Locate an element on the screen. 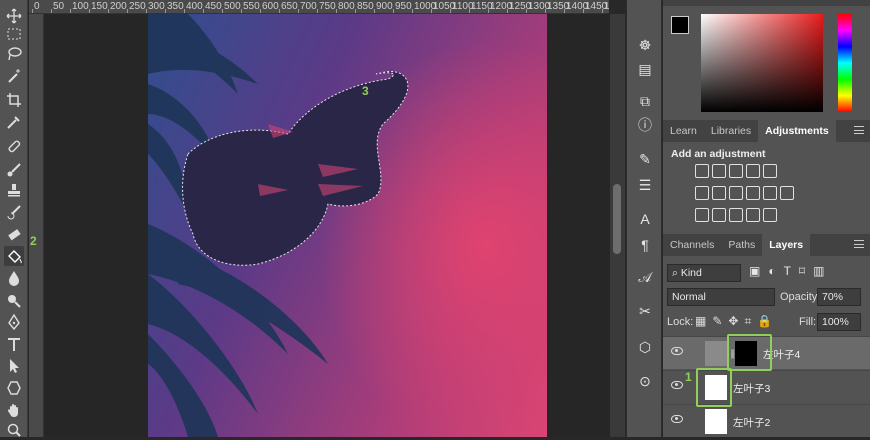 The width and height of the screenshot is (870, 440). pen-tool-icon is located at coordinates (14, 322).